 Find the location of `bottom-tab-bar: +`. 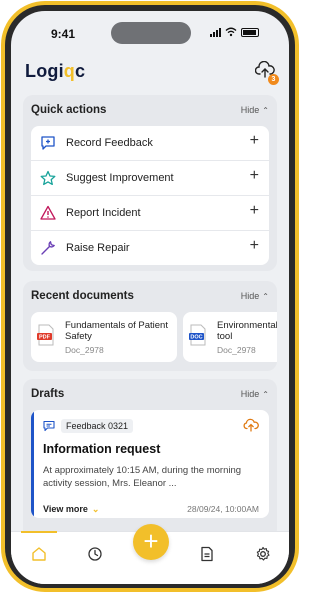

bottom-tab-bar: + is located at coordinates (150, 554).